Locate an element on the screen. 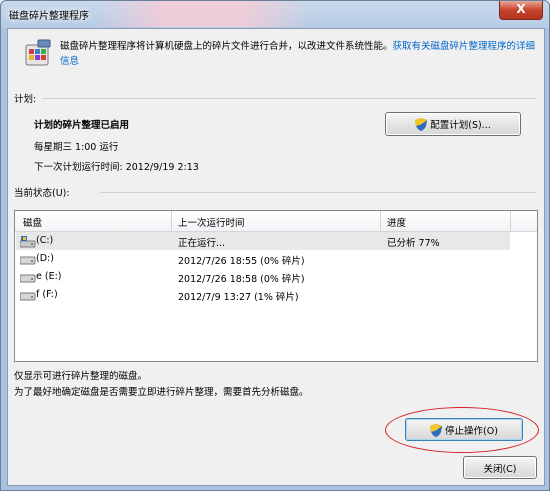 This screenshot has width=550, height=491. disk-name: (C:) is located at coordinates (45, 240).